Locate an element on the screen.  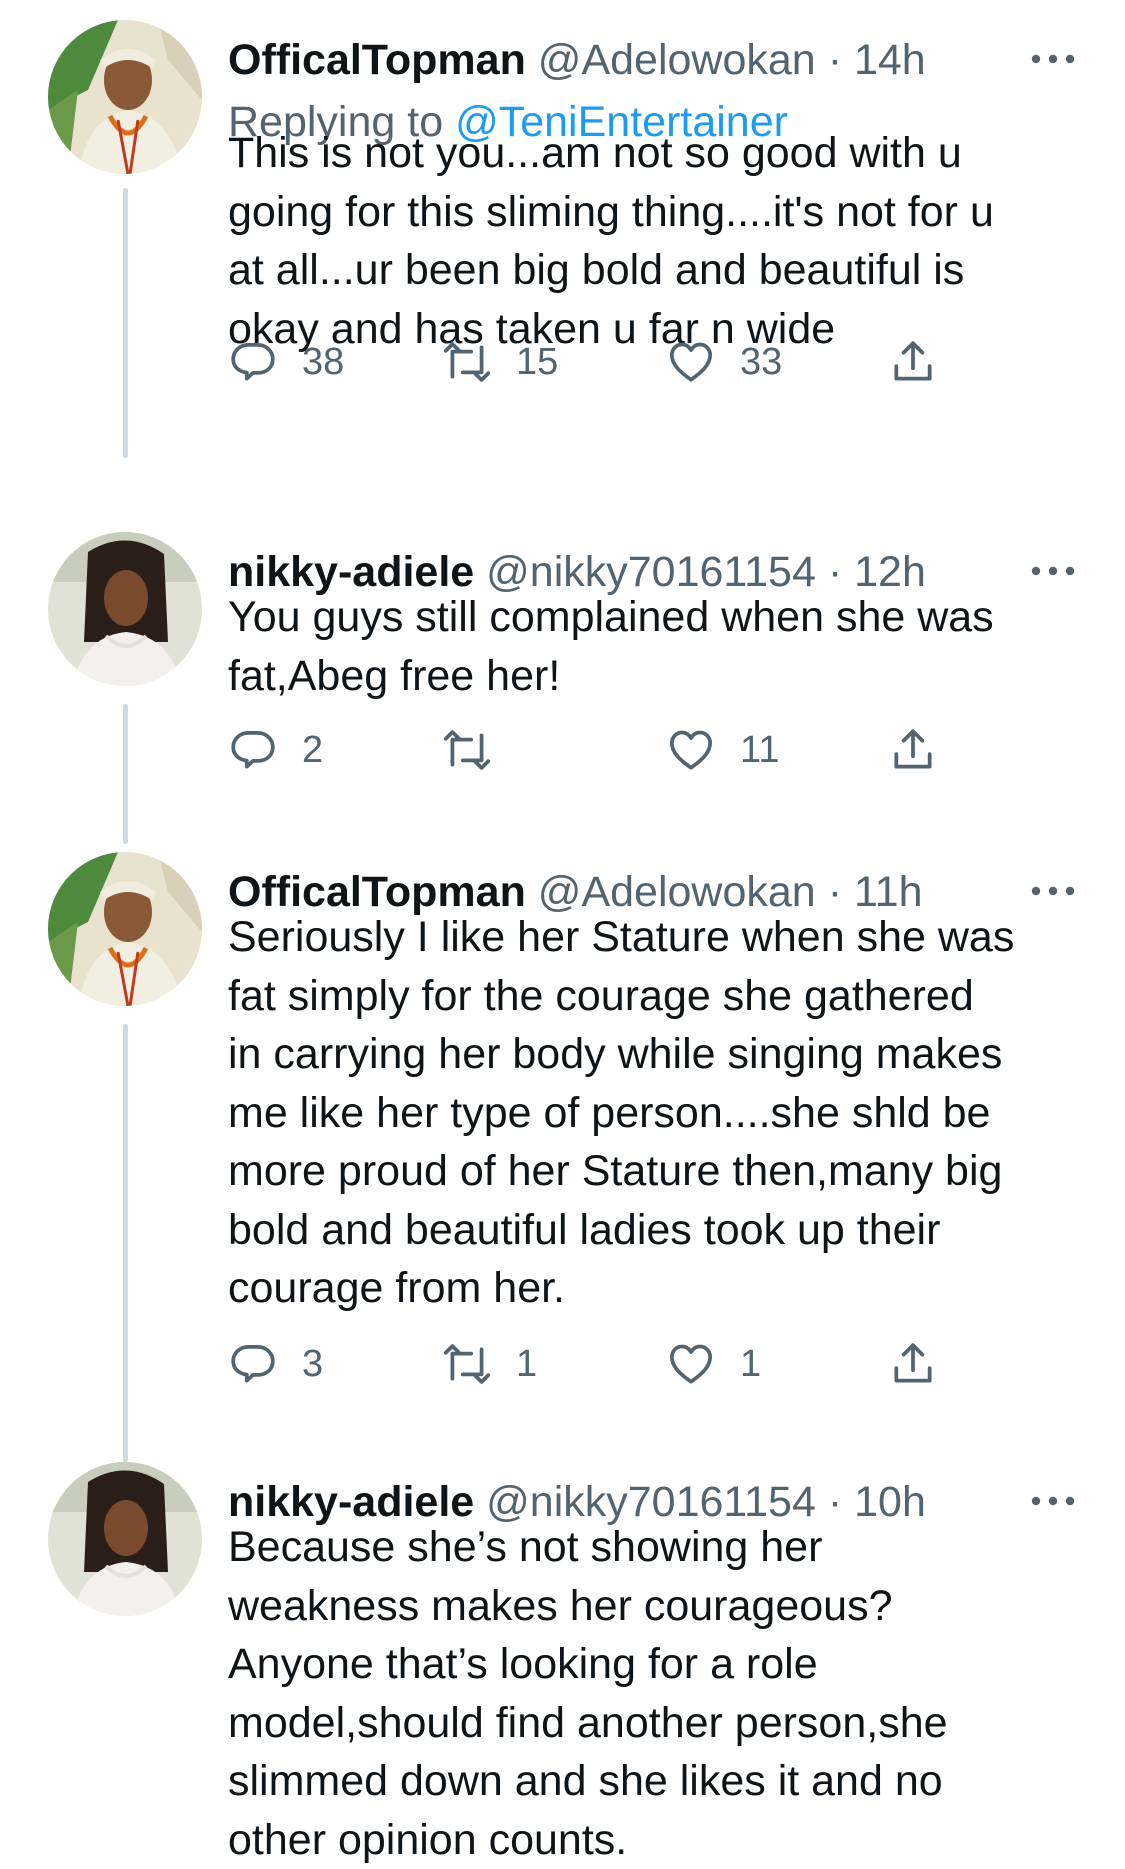
tweet-text-line: You guys still complained when she was is located at coordinates (658, 617).